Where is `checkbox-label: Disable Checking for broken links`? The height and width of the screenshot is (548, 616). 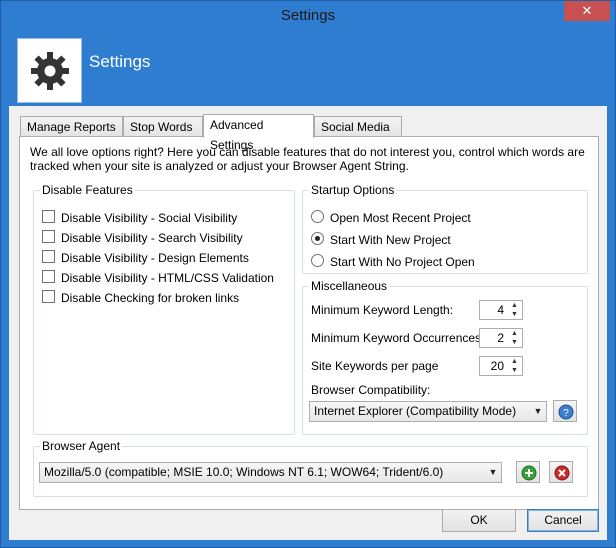 checkbox-label: Disable Checking for broken links is located at coordinates (150, 297).